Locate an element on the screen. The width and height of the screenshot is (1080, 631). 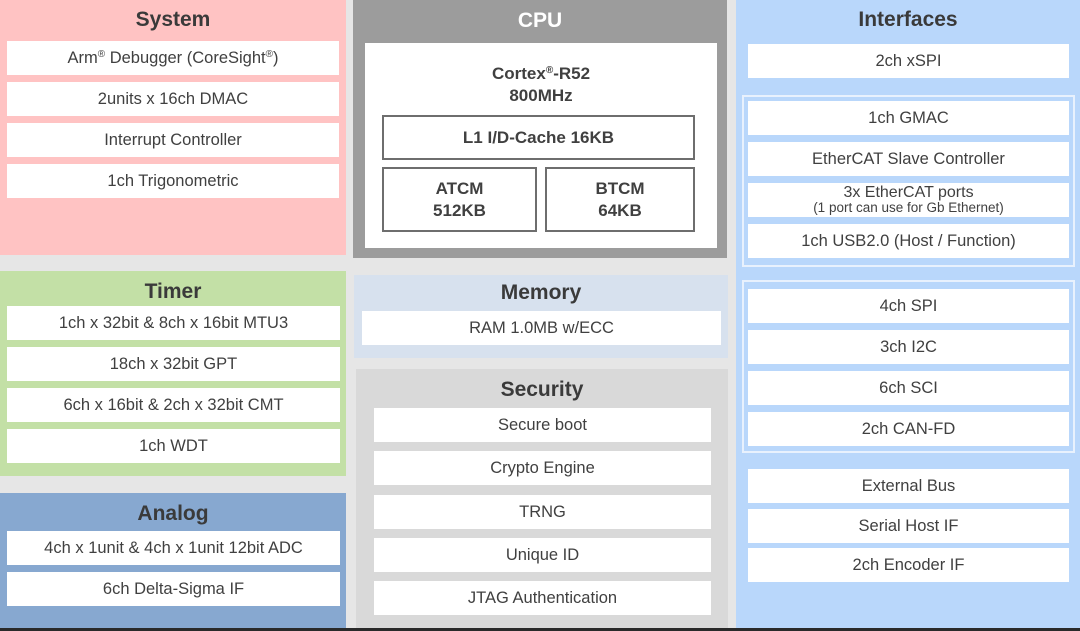
system-item-trigonometric: 1ch Trigonometric is located at coordinates (173, 181).